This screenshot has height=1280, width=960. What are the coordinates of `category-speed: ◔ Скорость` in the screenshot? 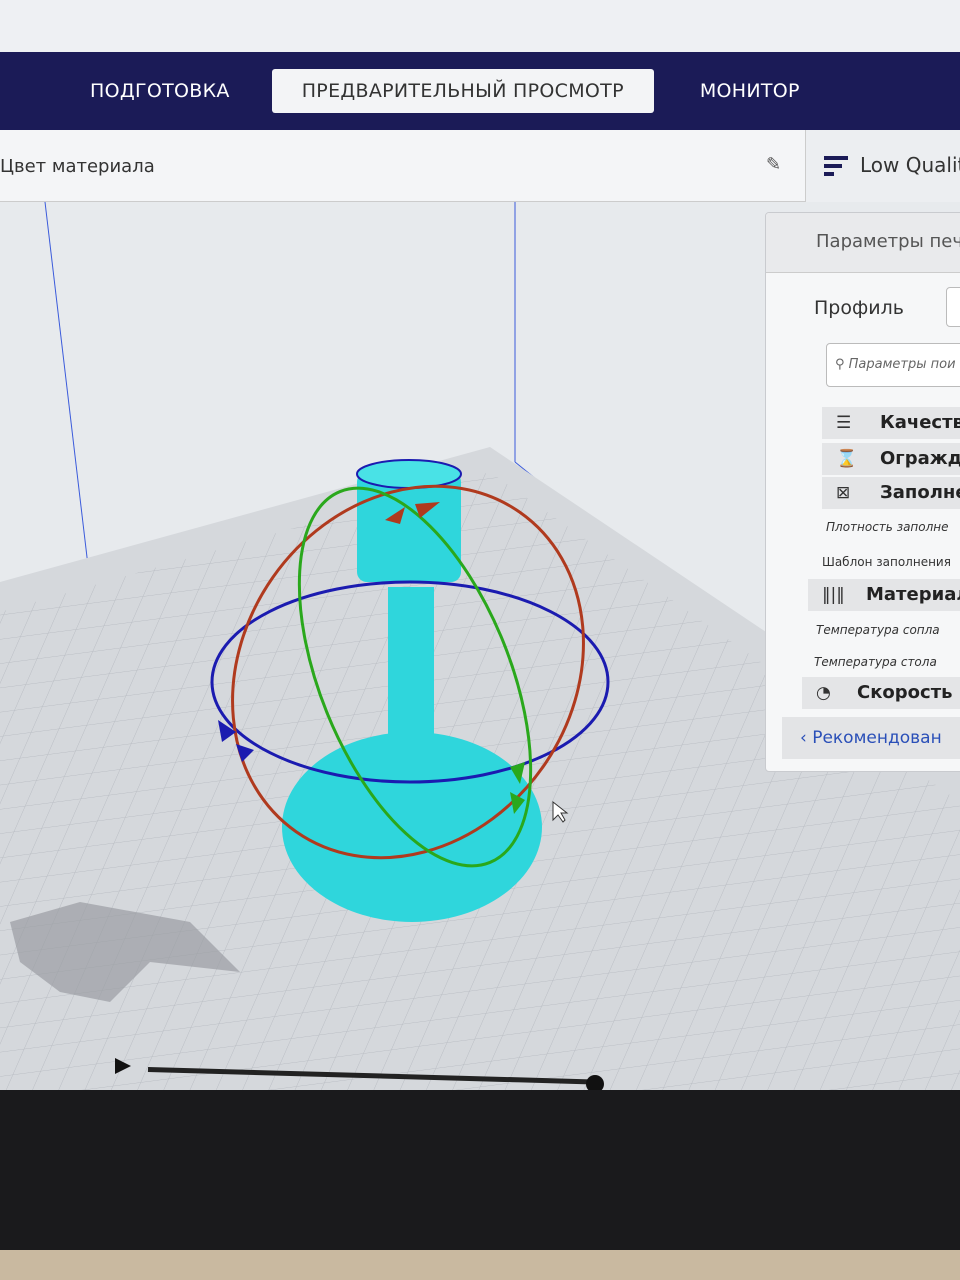 It's located at (881, 693).